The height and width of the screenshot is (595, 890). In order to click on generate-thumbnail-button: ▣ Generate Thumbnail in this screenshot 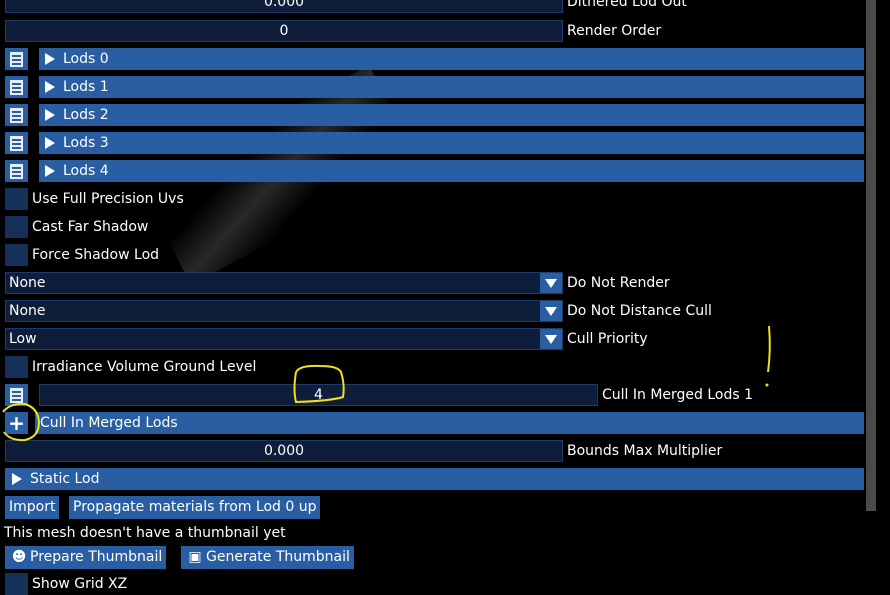, I will do `click(267, 557)`.